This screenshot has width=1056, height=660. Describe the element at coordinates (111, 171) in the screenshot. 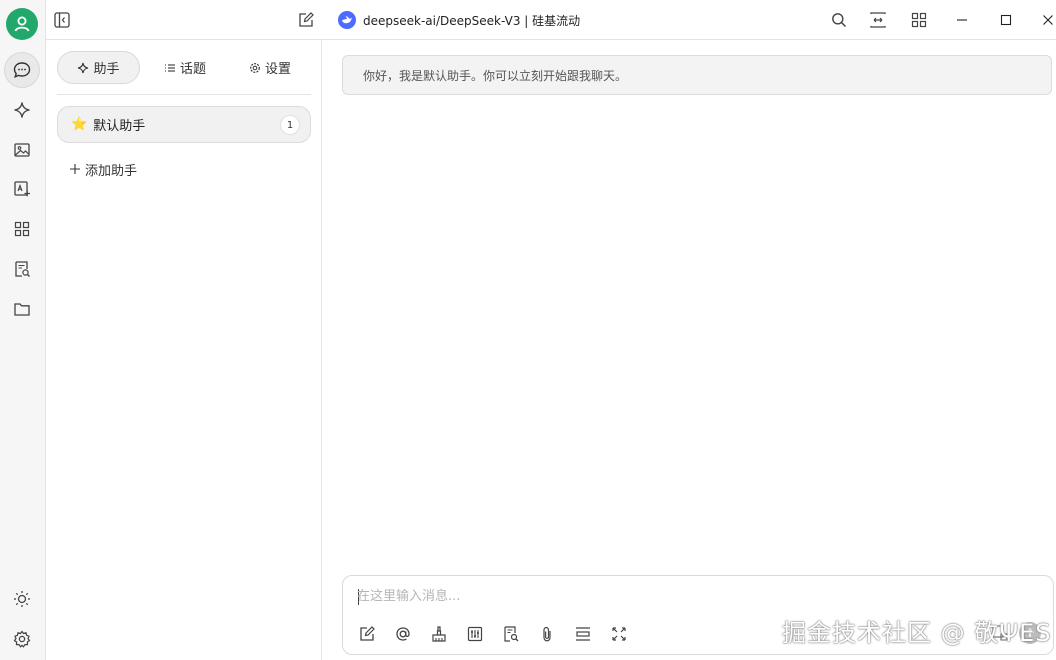

I see `add-assistant-label: 添加助手` at that location.